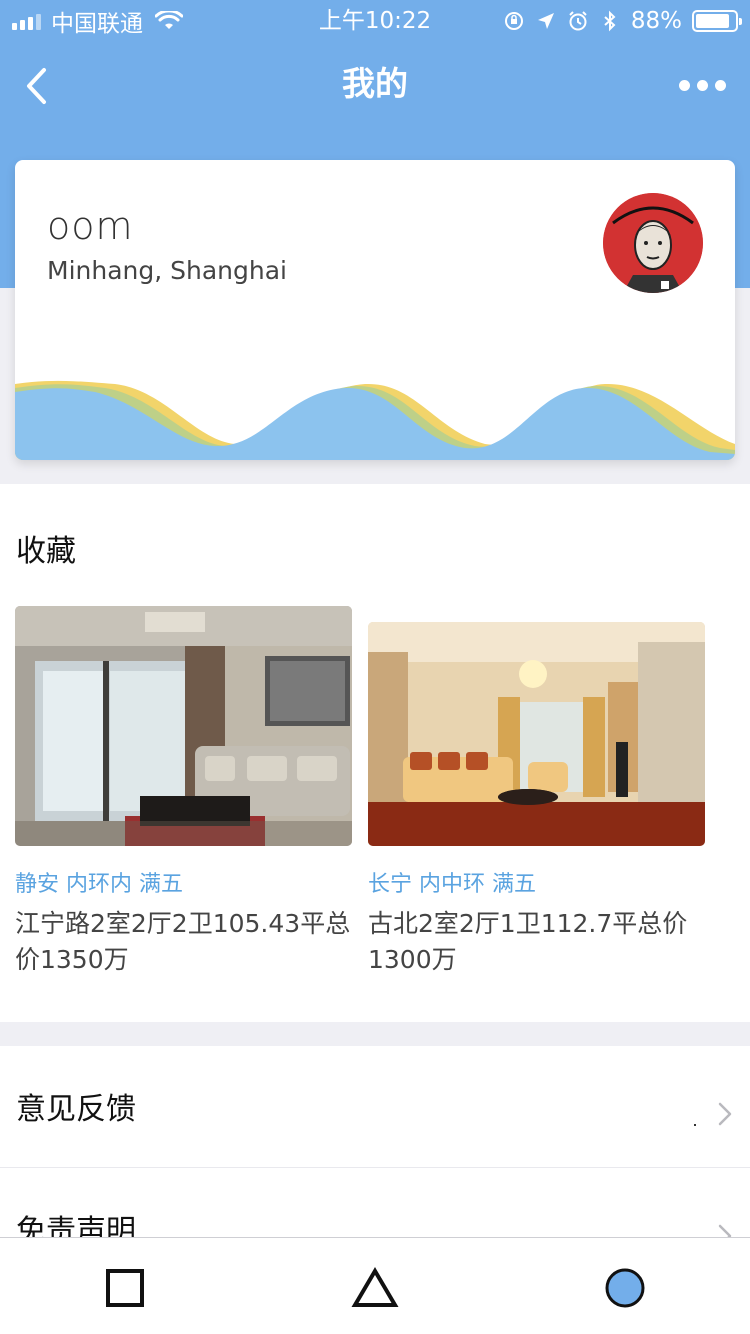 Image resolution: width=750 pixels, height=1334 pixels. What do you see at coordinates (167, 270) in the screenshot?
I see `user-location: Minhang, Shanghai` at bounding box center [167, 270].